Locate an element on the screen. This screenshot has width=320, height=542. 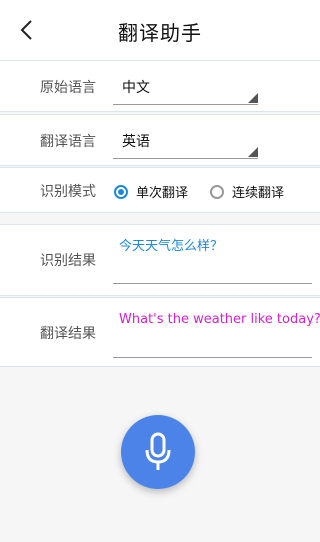
recognition-result-label: 识别结果 is located at coordinates (68, 261).